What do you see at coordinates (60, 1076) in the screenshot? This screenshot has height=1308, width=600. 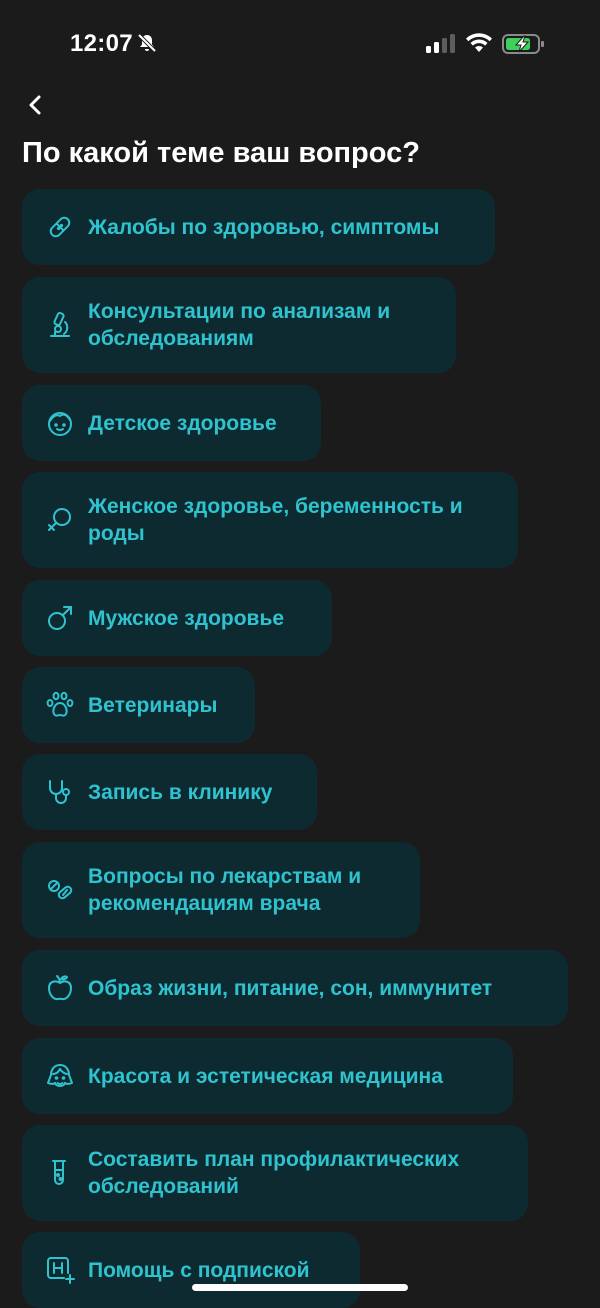 I see `woman-face-icon` at bounding box center [60, 1076].